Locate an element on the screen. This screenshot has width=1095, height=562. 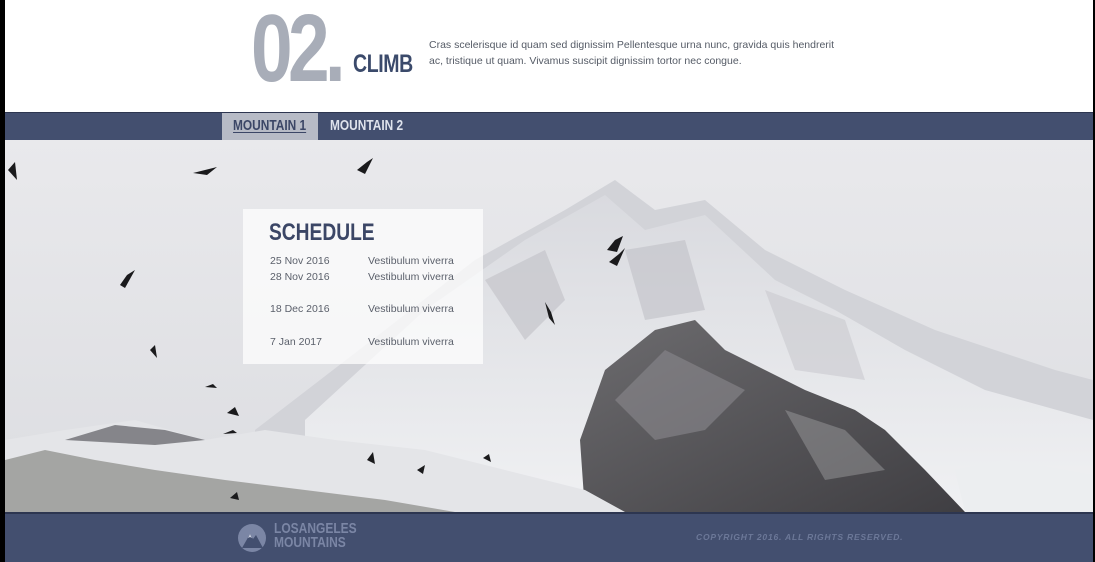
tab-mountain-1: MOUNTAIN 1 is located at coordinates (270, 126).